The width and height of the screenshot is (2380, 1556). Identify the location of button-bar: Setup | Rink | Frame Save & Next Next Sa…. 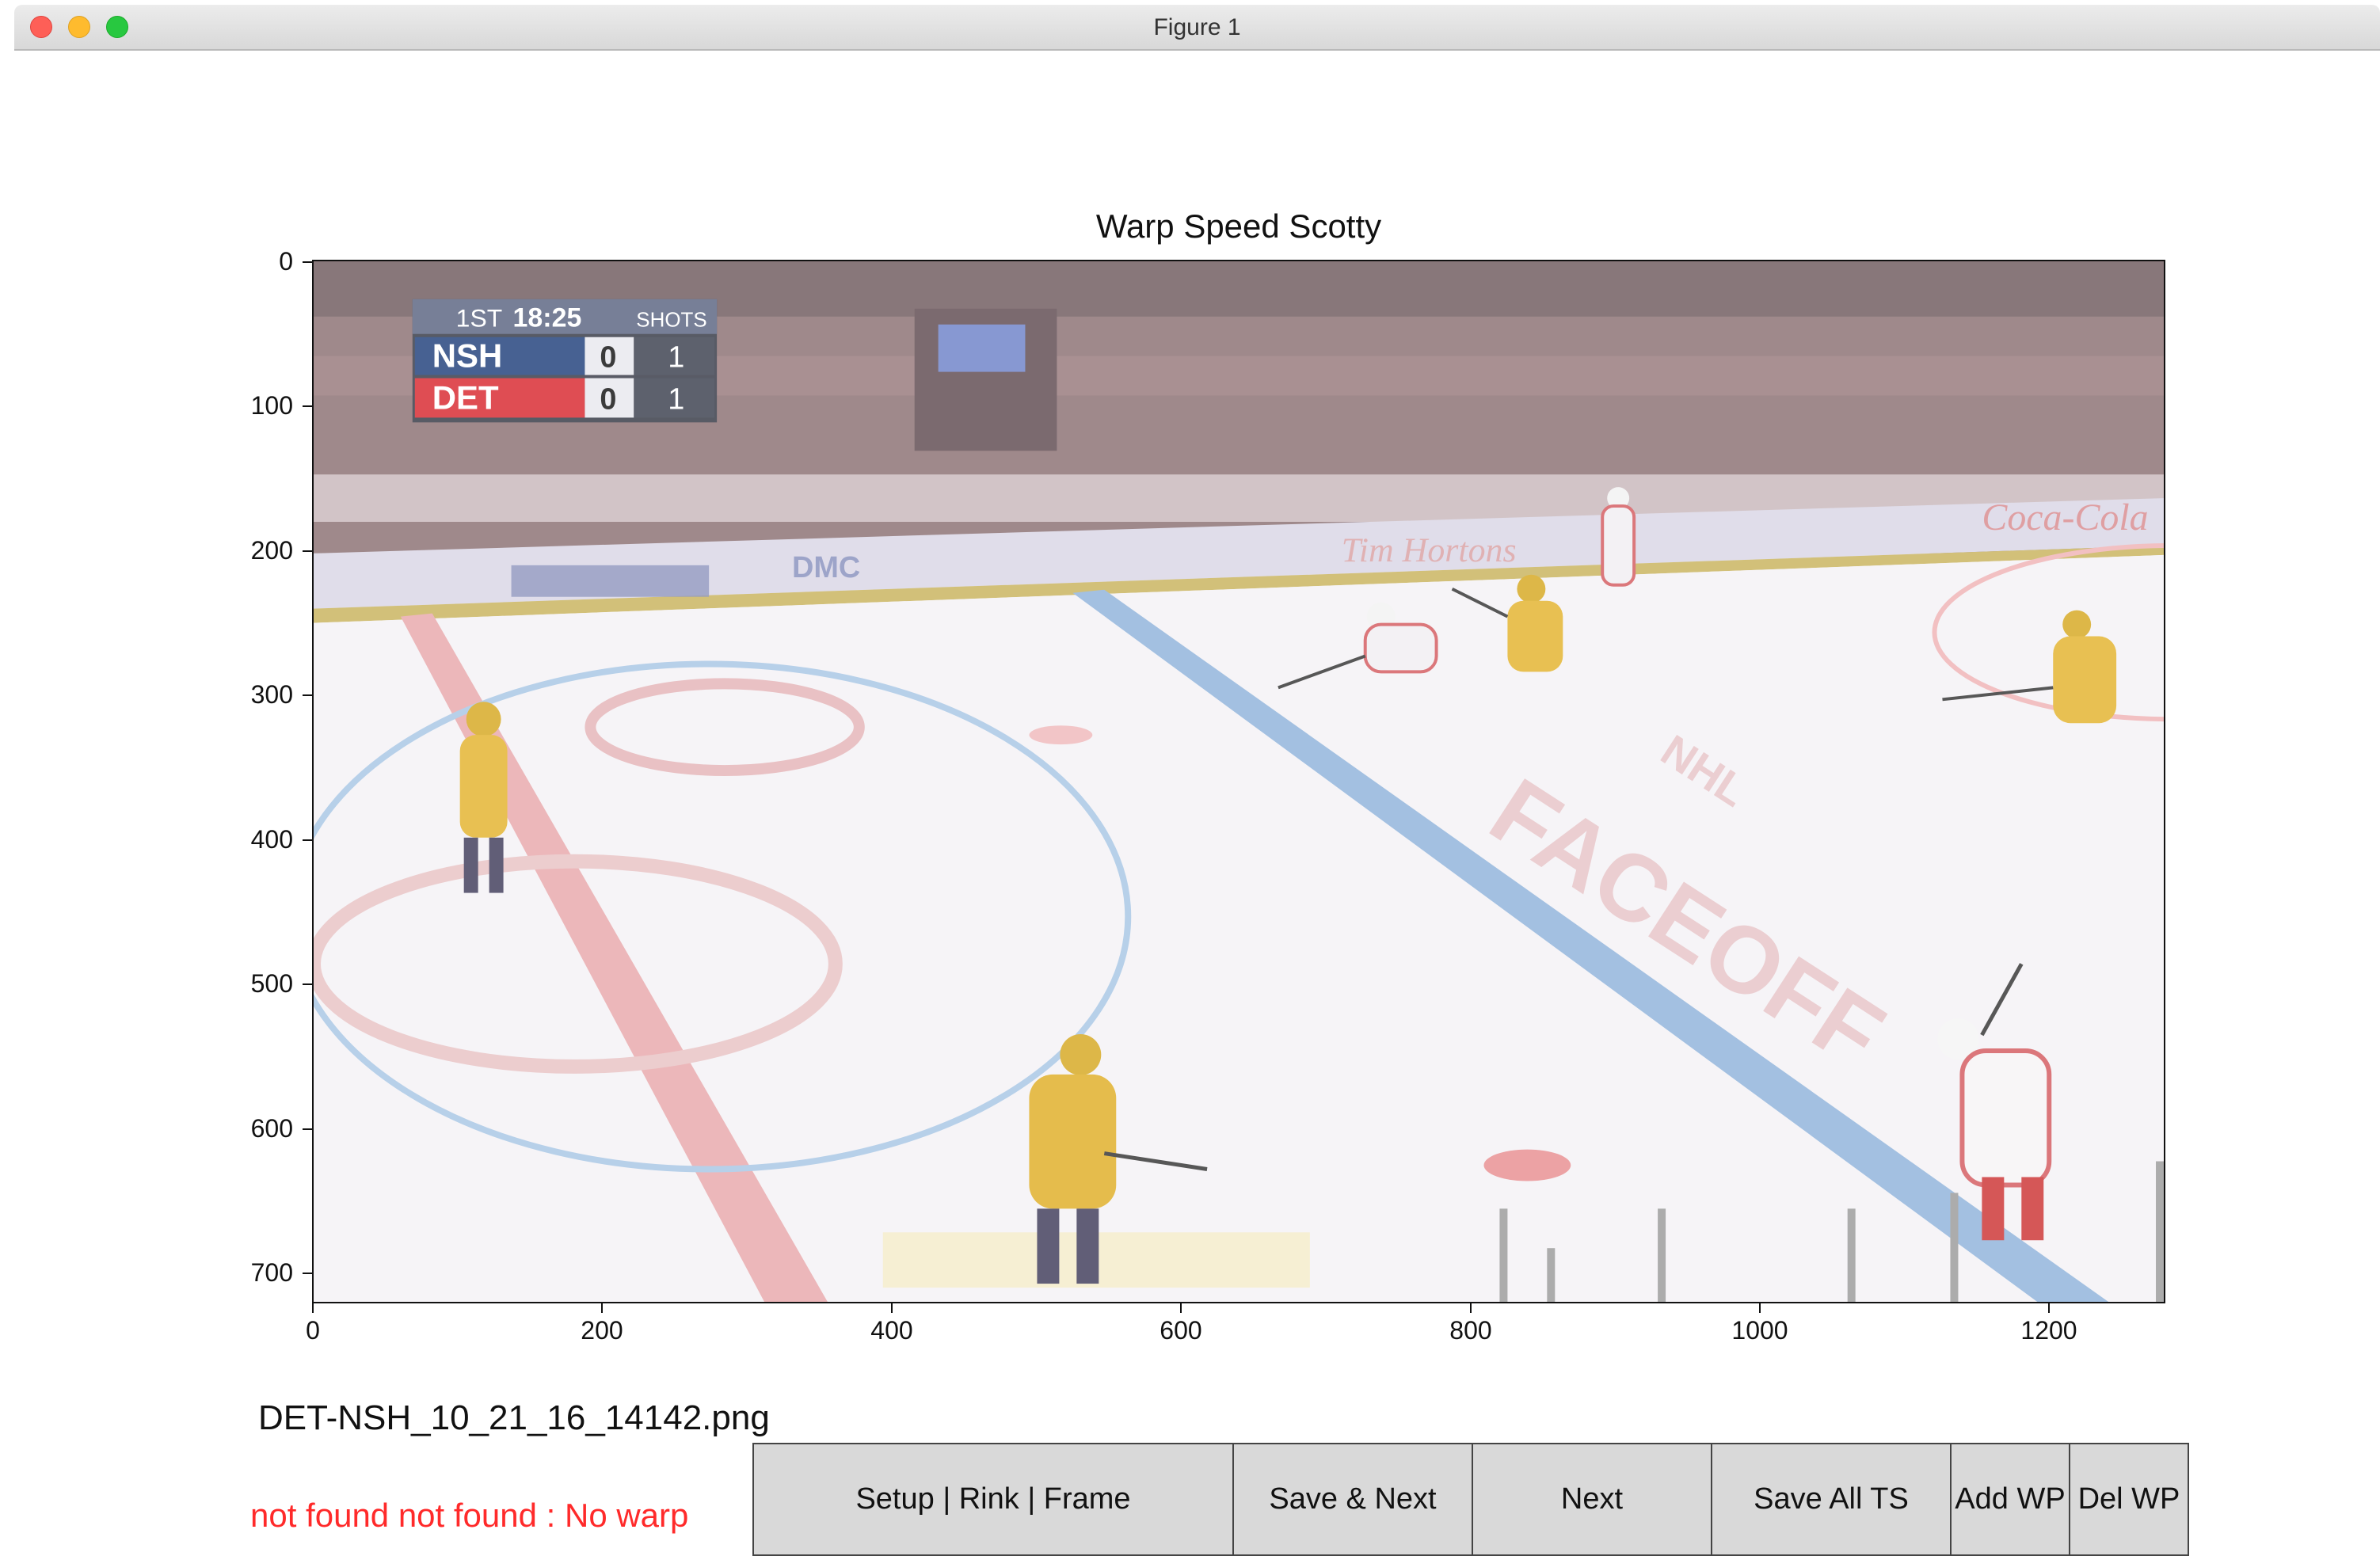
(1470, 1499).